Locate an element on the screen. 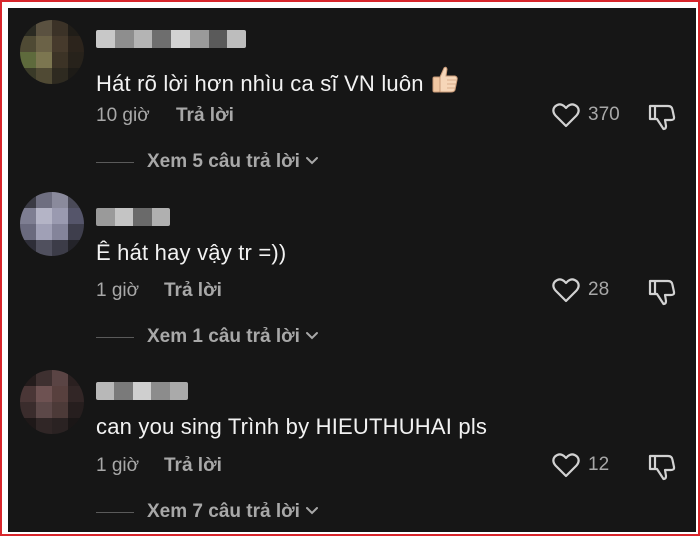  view-replies-button: Xem 7 câu trả lời is located at coordinates (207, 512).